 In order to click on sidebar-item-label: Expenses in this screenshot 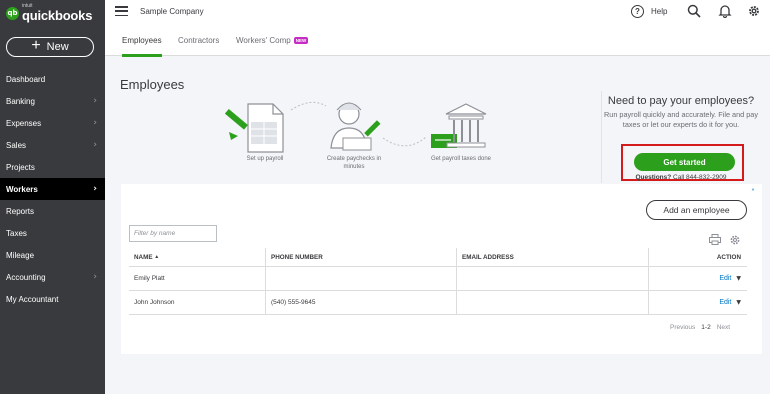, I will do `click(24, 123)`.